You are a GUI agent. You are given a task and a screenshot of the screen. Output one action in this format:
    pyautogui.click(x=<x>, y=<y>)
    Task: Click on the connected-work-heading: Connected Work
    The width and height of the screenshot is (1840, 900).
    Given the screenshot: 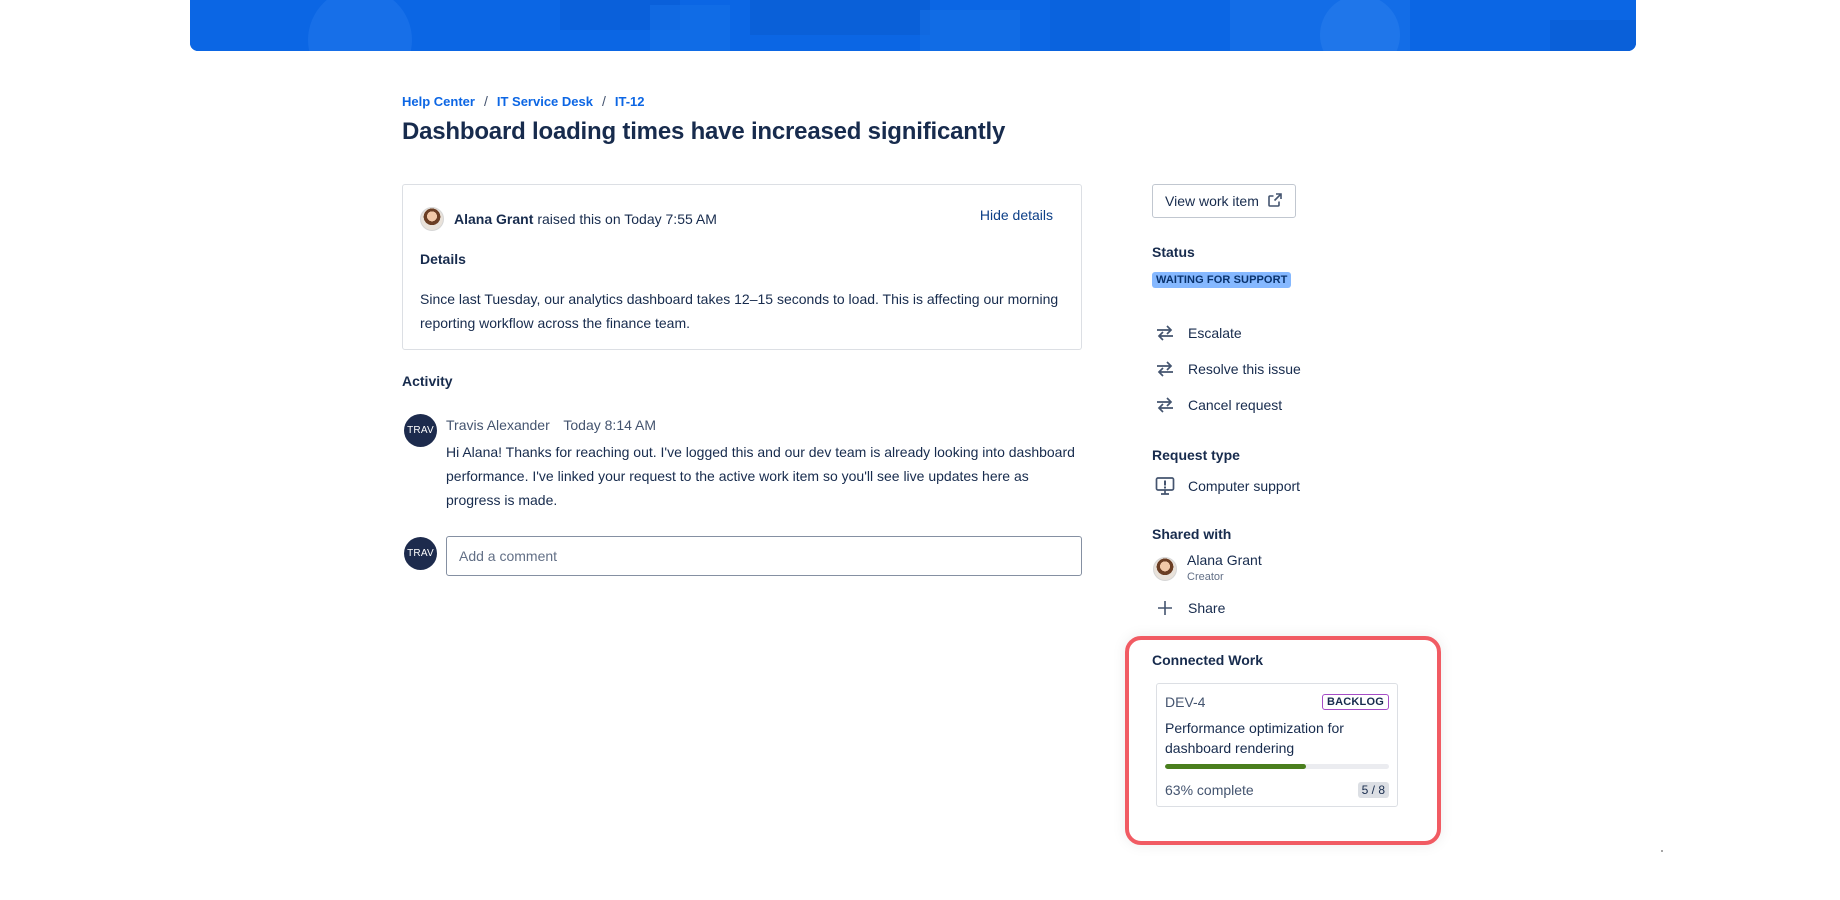 What is the action you would take?
    pyautogui.click(x=1207, y=660)
    